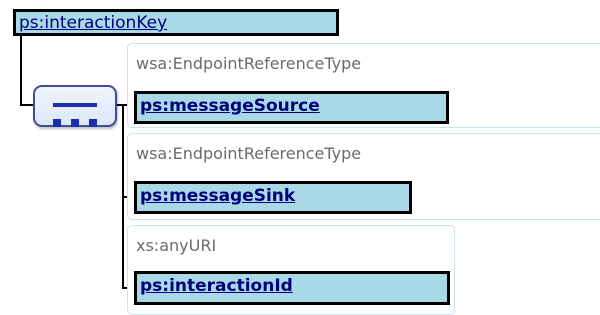 This screenshot has width=600, height=315. I want to click on connector-root-to-sequence, so click(21, 71).